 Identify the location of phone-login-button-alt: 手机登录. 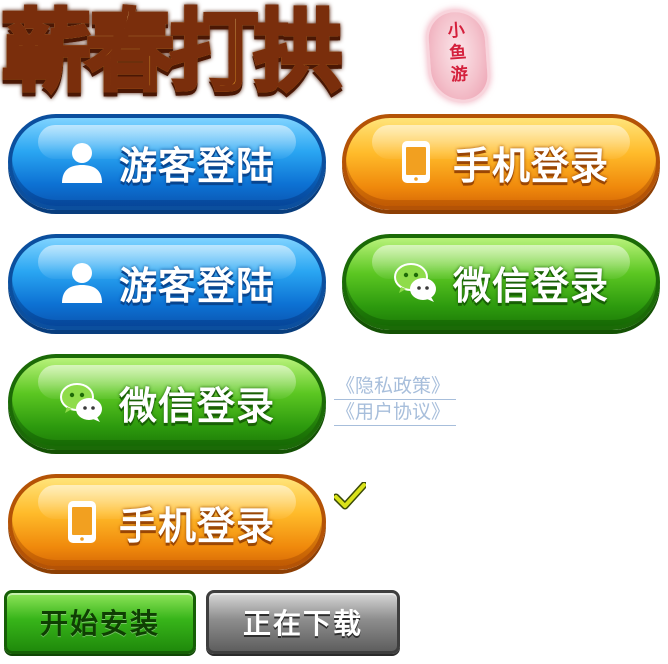
(167, 522).